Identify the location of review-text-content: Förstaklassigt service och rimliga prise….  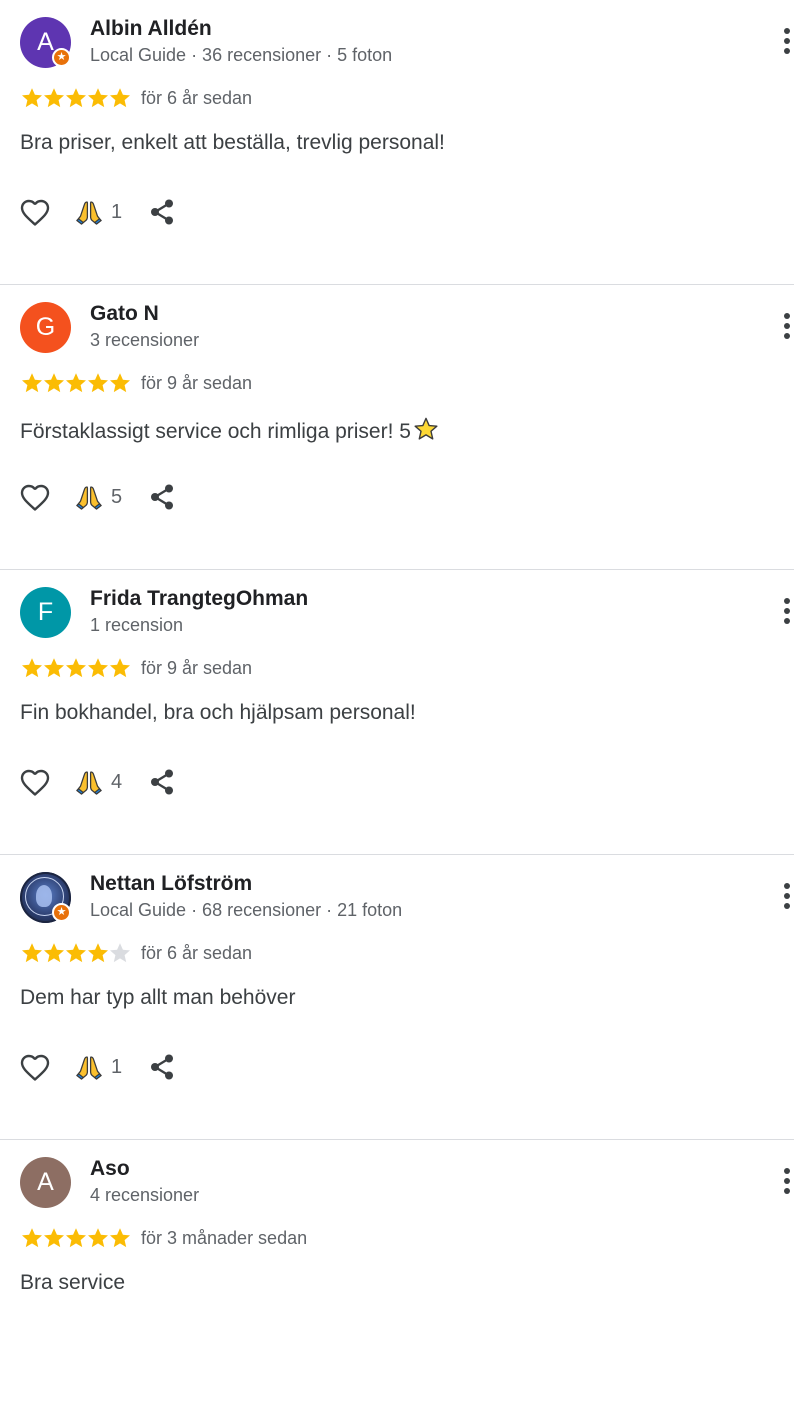
(215, 431).